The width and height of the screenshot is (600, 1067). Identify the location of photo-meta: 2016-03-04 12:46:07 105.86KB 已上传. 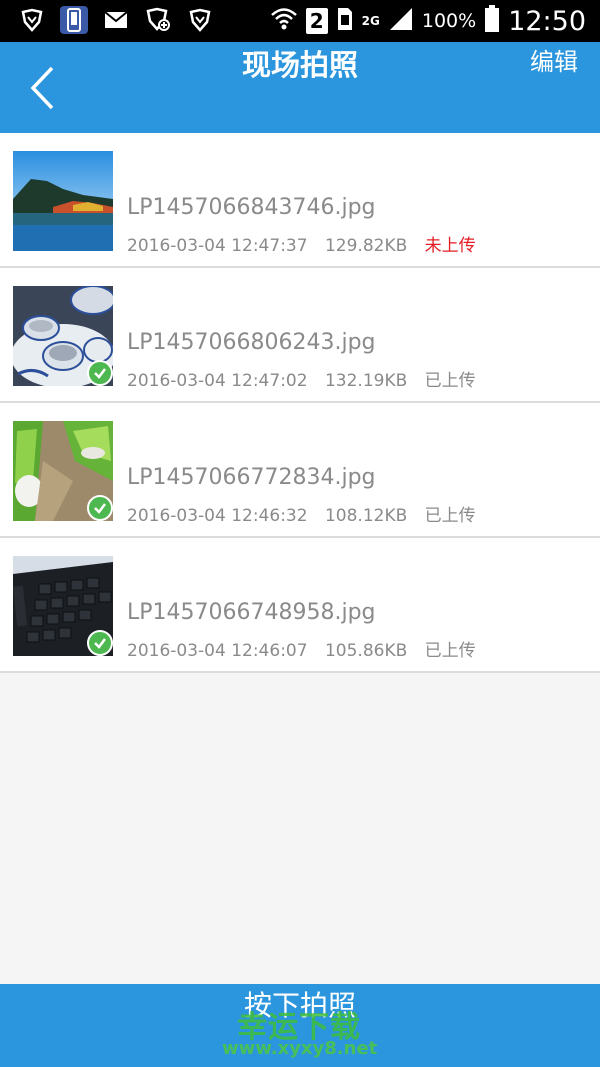
(307, 648).